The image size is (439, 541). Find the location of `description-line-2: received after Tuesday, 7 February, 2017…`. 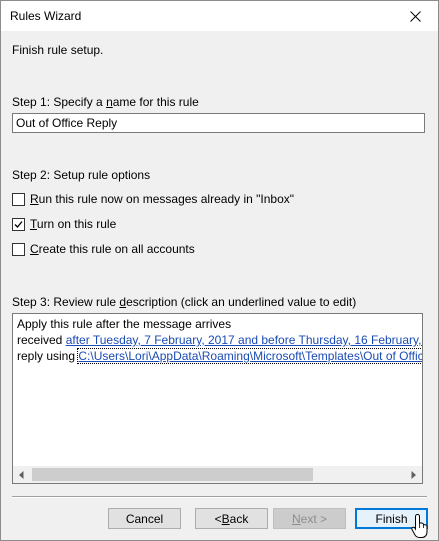

description-line-2: received after Tuesday, 7 February, 2017… is located at coordinates (219, 340).